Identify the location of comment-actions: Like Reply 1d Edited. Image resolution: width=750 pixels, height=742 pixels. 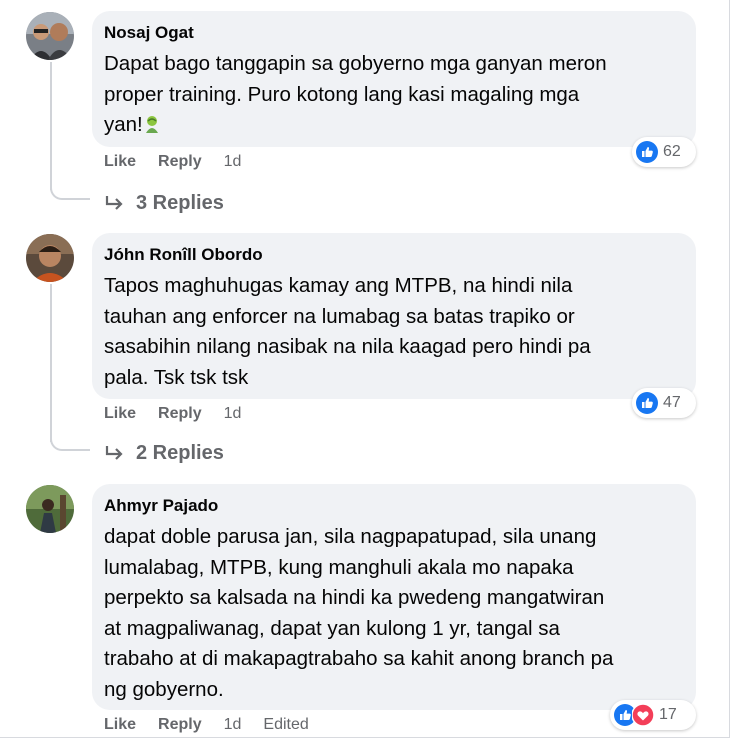
(217, 725).